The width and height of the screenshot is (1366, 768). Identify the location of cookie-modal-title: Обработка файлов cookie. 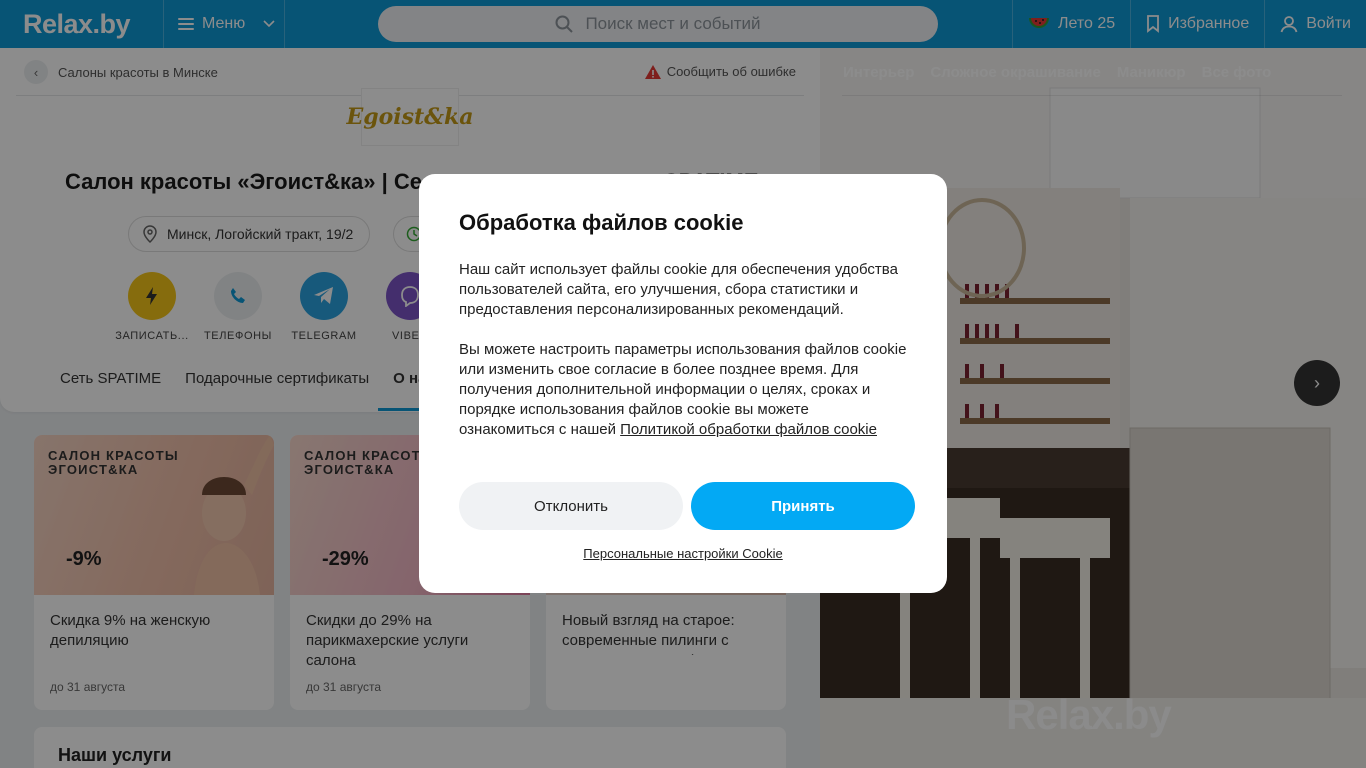
(601, 222).